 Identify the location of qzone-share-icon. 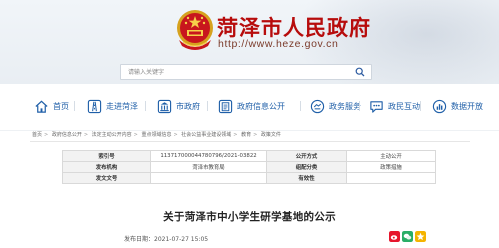
(420, 236).